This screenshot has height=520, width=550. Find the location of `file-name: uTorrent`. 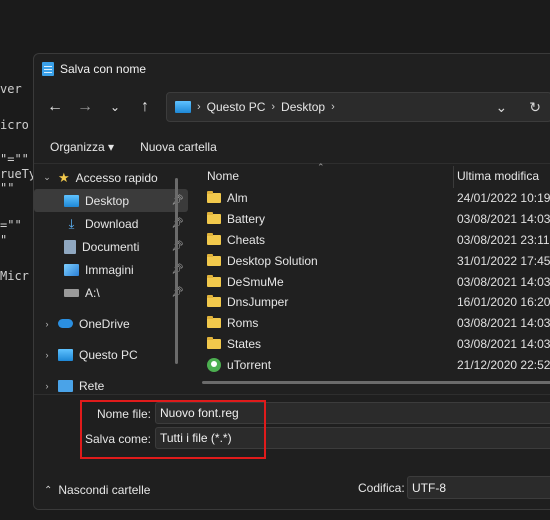

file-name: uTorrent is located at coordinates (249, 364).